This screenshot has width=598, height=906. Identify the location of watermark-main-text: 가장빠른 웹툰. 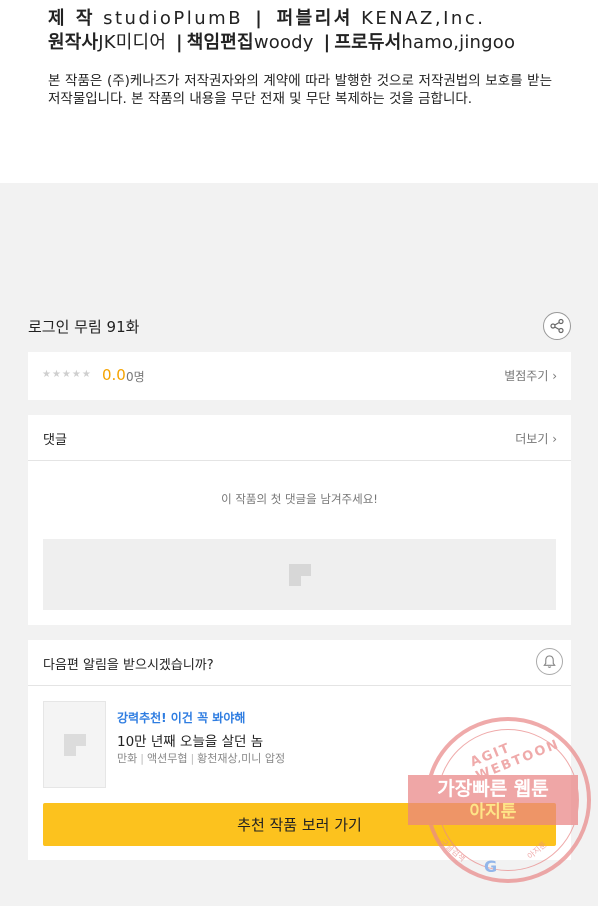
(493, 789).